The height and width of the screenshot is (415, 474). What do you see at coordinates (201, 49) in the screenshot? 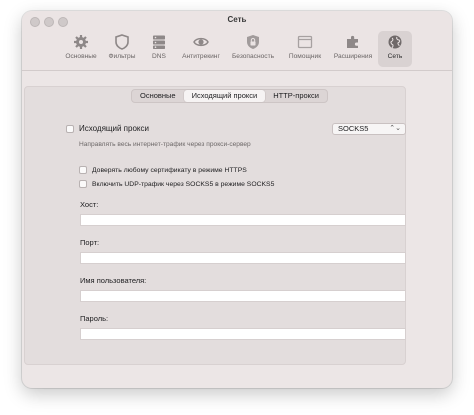
I see `toolbar-item-antitracking: Антитрекинг` at bounding box center [201, 49].